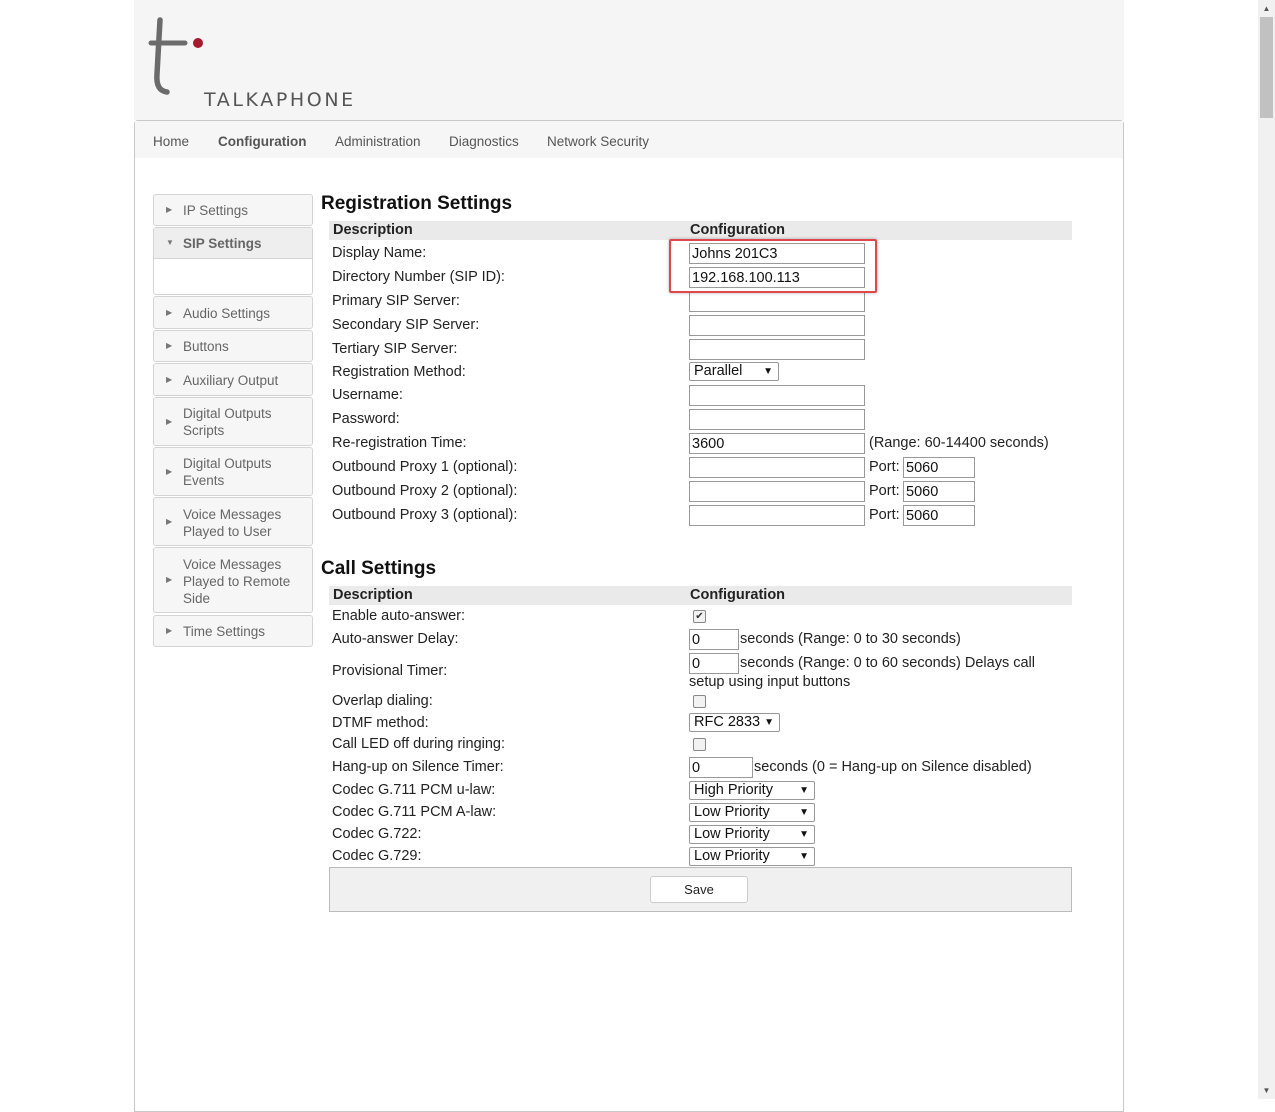 The width and height of the screenshot is (1275, 1112). What do you see at coordinates (939, 515) in the screenshot?
I see `outbound-proxy-3-port-input` at bounding box center [939, 515].